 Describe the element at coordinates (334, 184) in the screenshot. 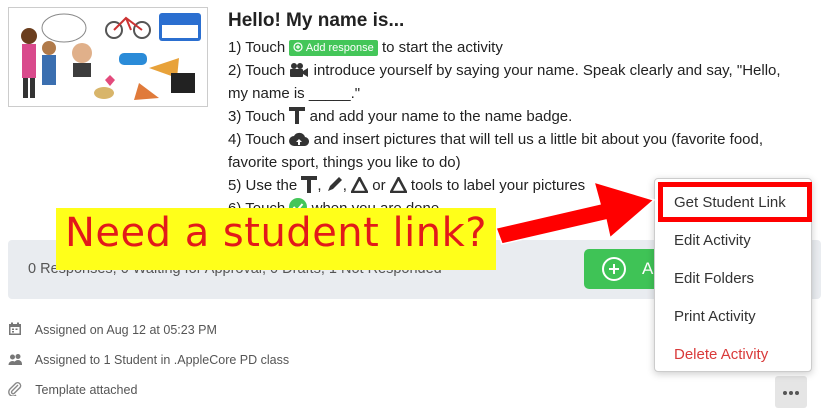

I see `pen-tool-icon` at that location.